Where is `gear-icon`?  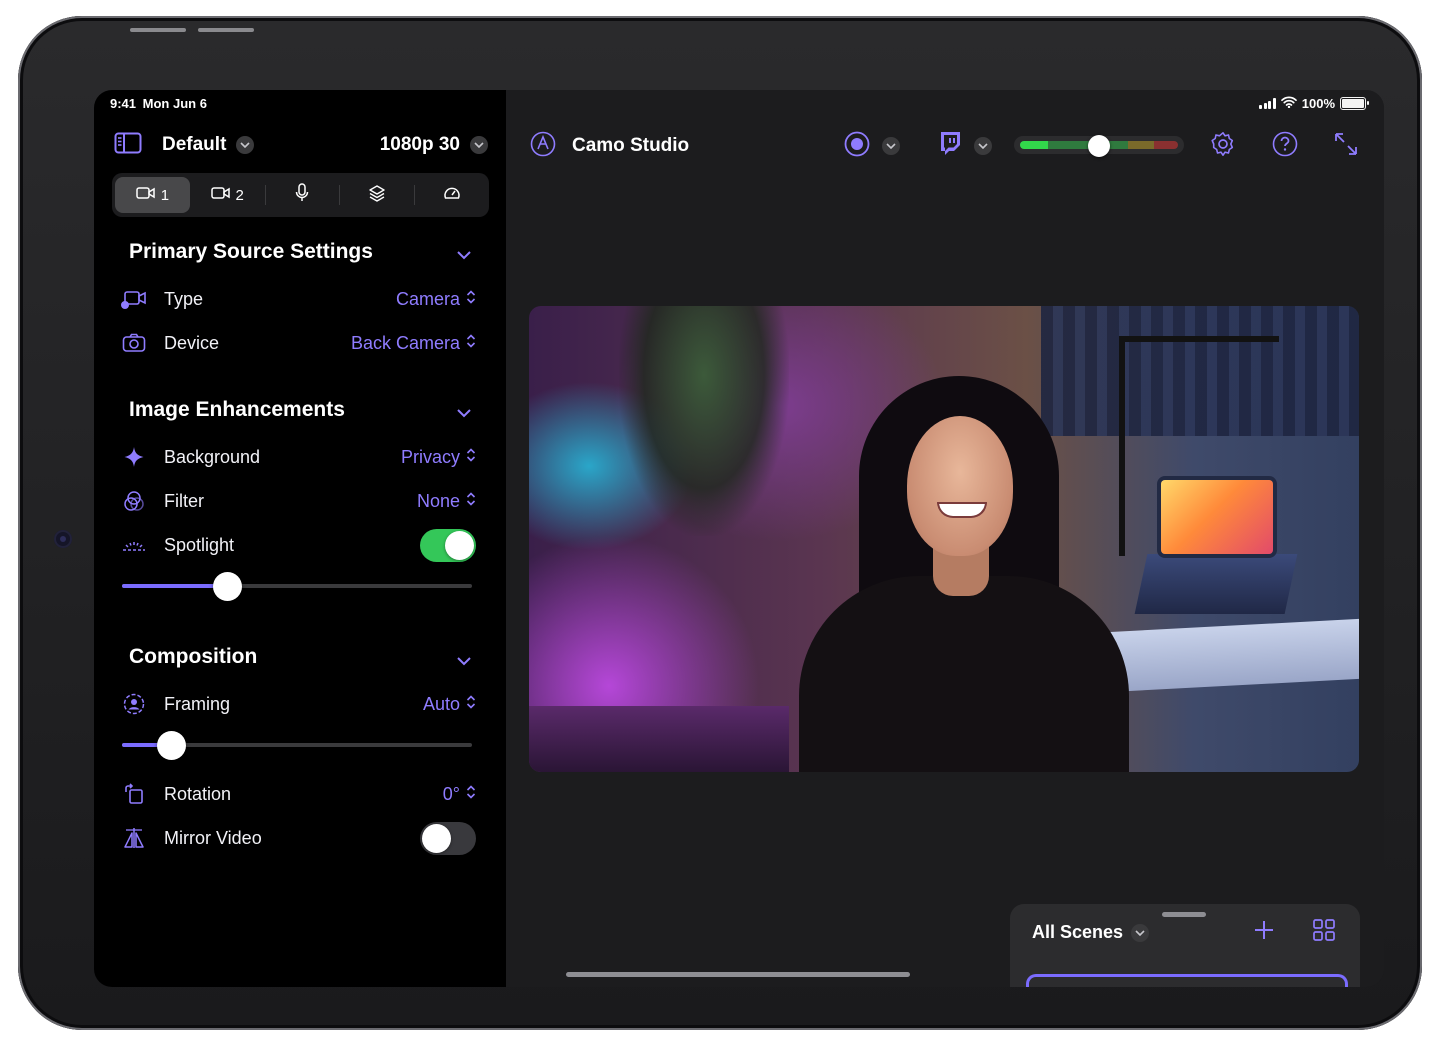 gear-icon is located at coordinates (1223, 146).